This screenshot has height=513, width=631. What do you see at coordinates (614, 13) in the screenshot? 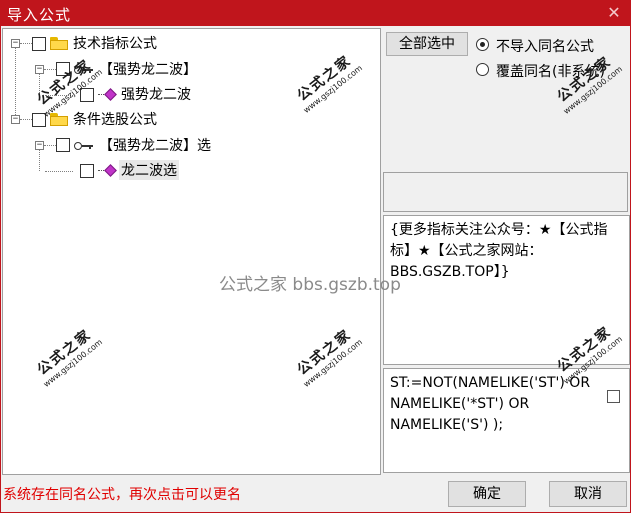
I see `close-icon: ✕` at bounding box center [614, 13].